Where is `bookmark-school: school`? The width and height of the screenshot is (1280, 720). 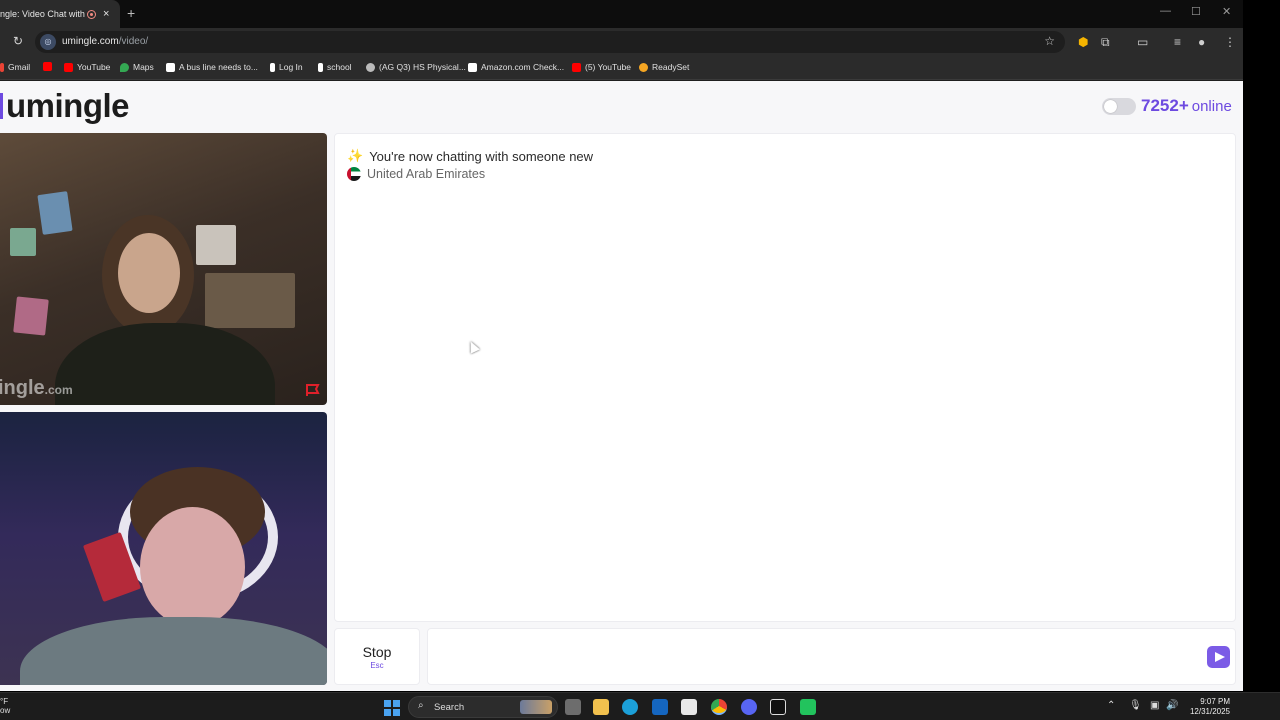
bookmark-school: school is located at coordinates (335, 67).